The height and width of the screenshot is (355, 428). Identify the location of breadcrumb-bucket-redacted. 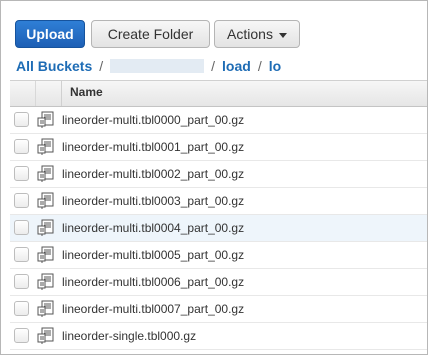
(157, 66).